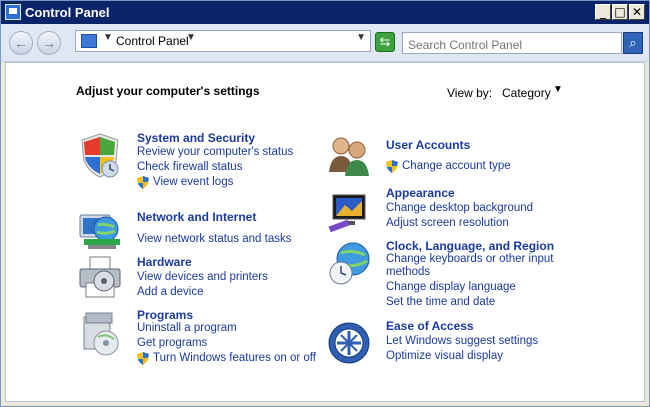  Describe the element at coordinates (215, 152) in the screenshot. I see `link-review-status: Review your computer's status` at that location.